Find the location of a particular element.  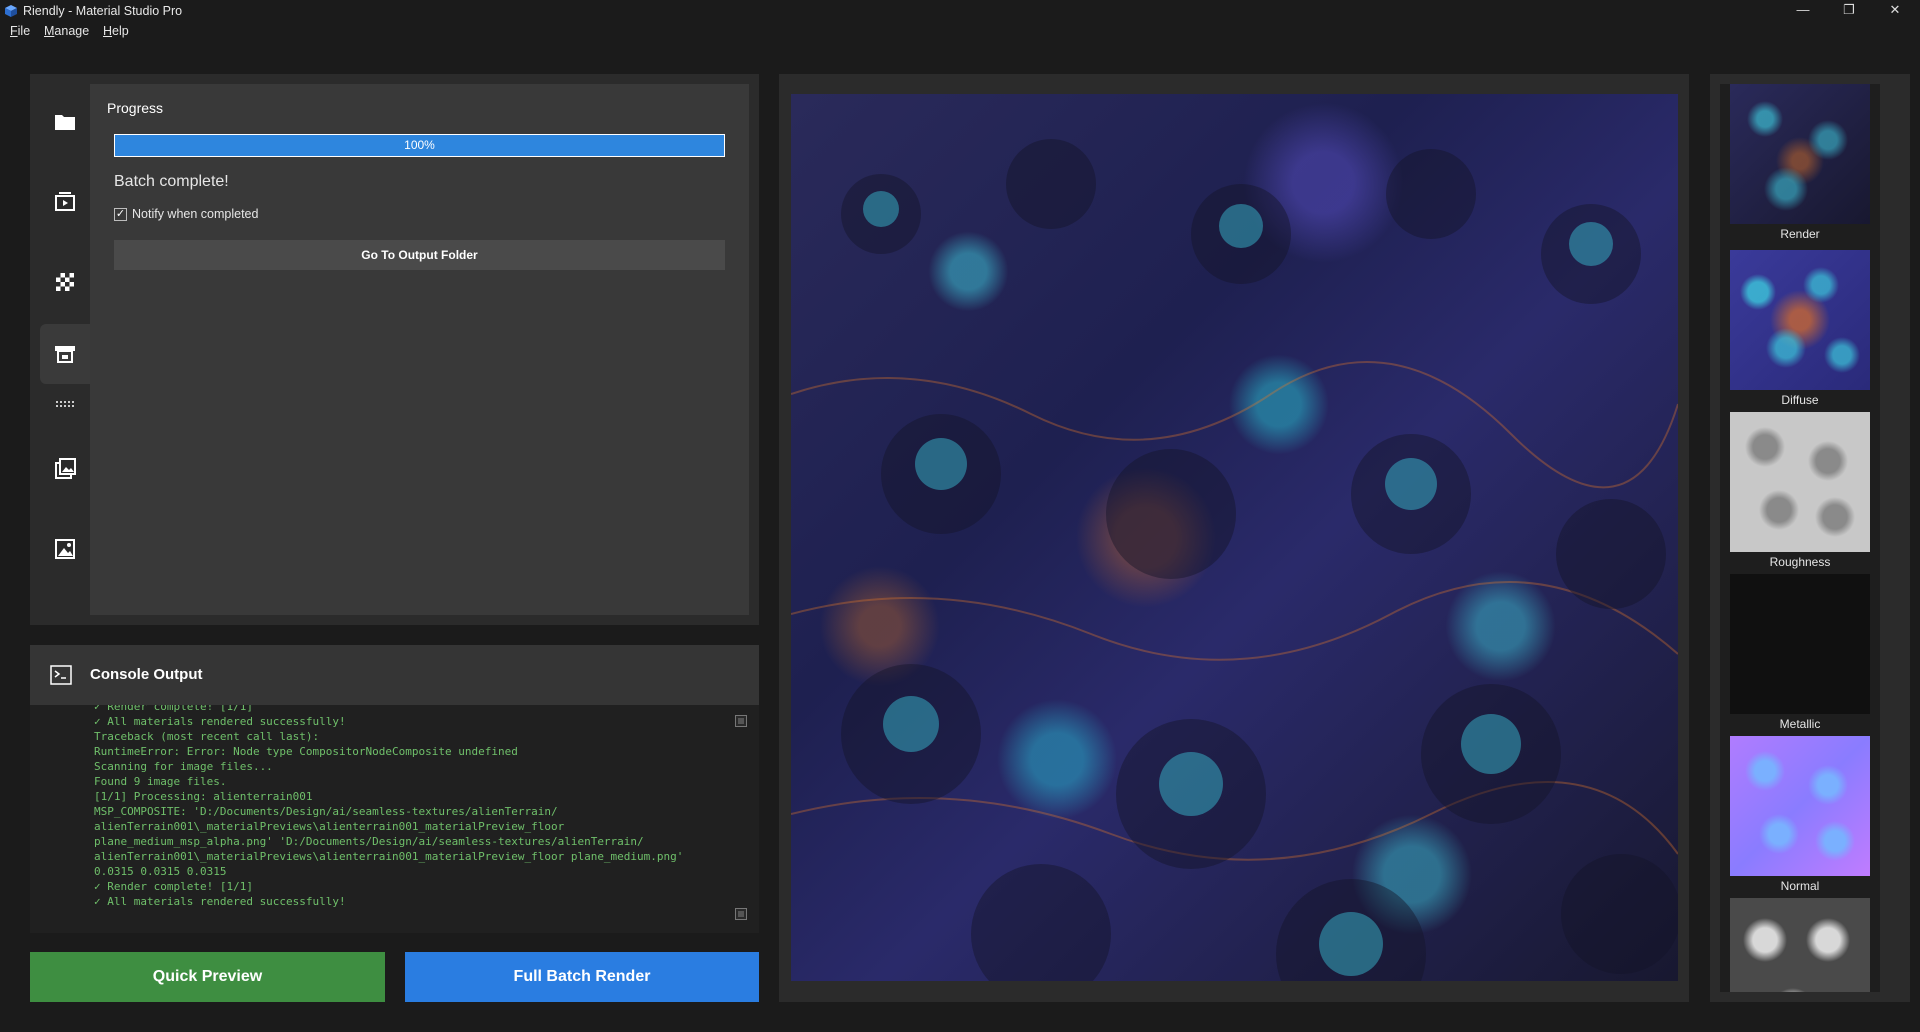

check-icon: ✓ is located at coordinates (120, 214).